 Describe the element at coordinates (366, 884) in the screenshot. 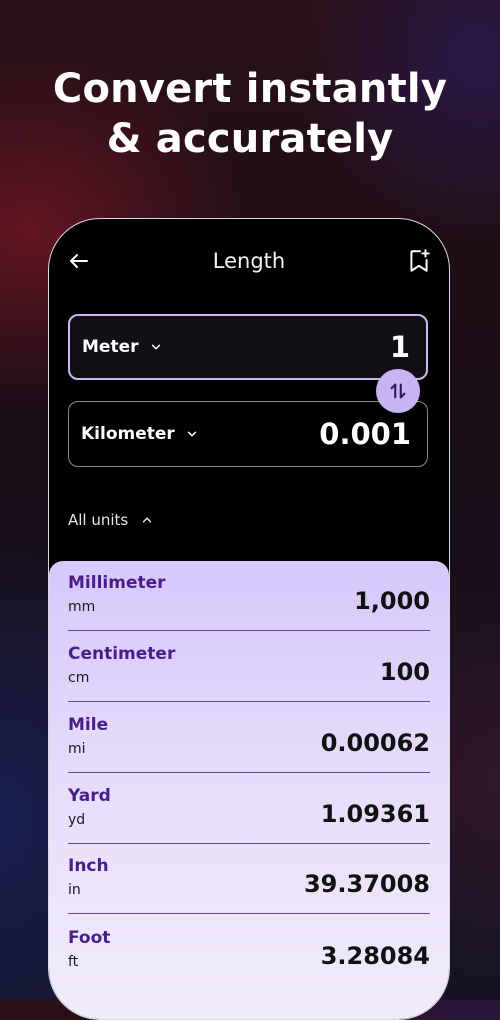

I see `unit-value: 39.37008` at that location.